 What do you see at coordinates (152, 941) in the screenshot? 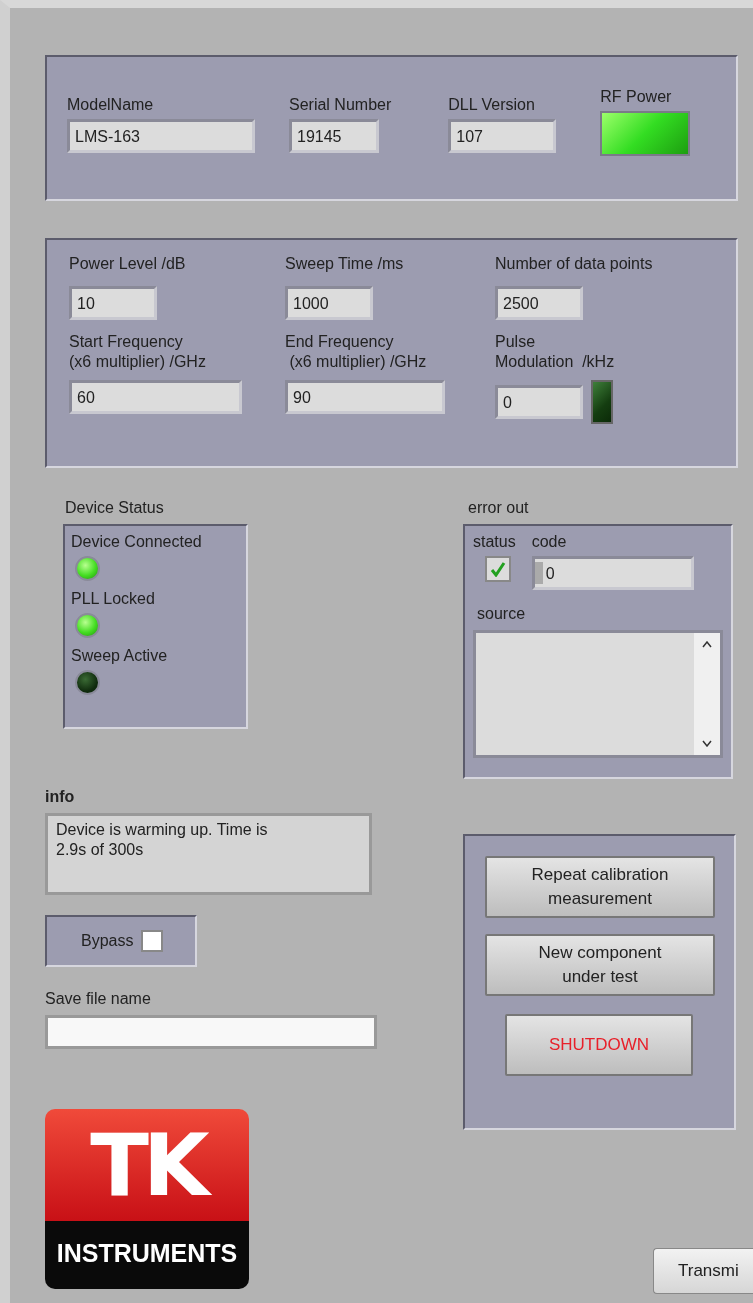
I see `bypass-checkbox` at bounding box center [152, 941].